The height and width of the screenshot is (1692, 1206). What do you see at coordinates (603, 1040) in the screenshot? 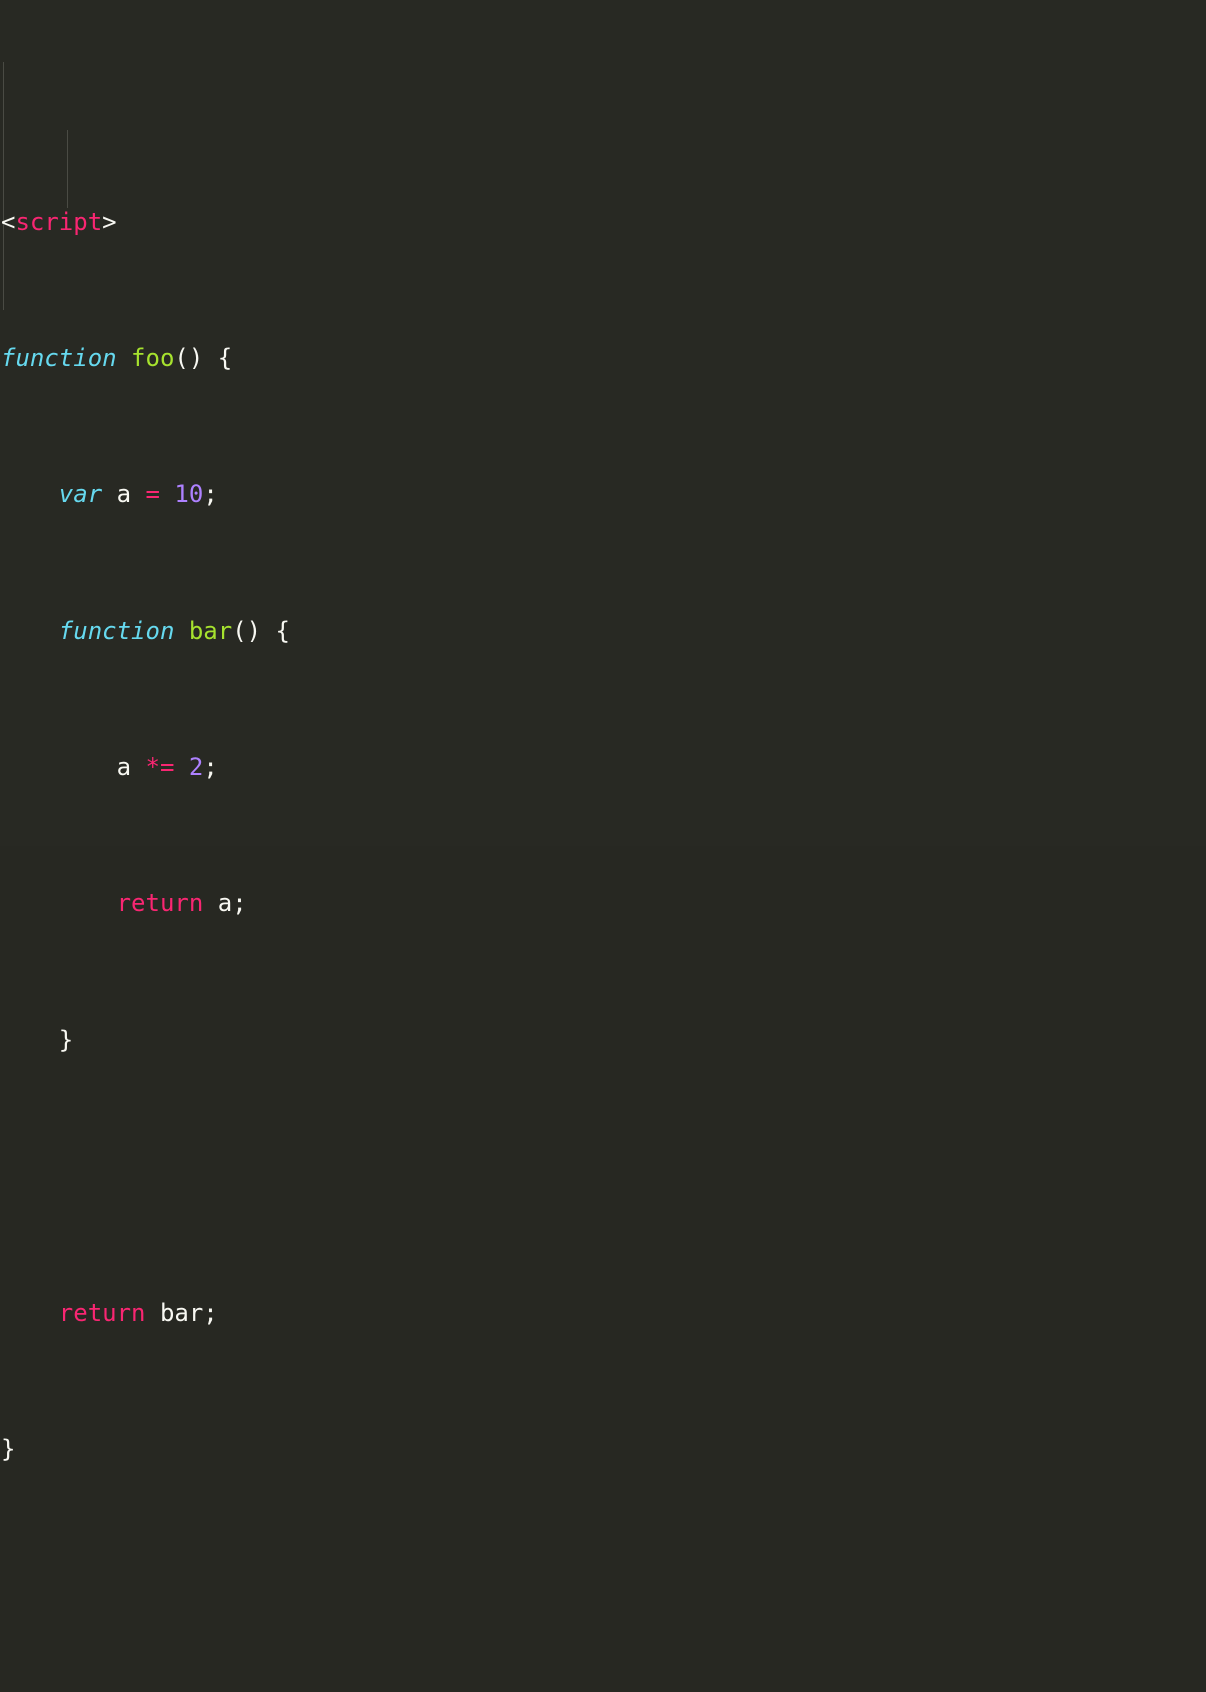
I see `code-line-7: }` at bounding box center [603, 1040].